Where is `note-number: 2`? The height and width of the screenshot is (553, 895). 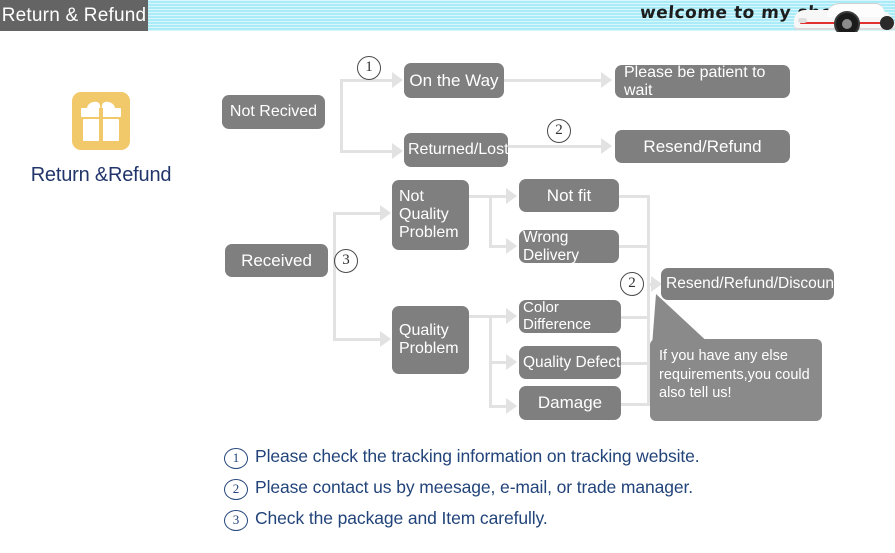 note-number: 2 is located at coordinates (236, 489).